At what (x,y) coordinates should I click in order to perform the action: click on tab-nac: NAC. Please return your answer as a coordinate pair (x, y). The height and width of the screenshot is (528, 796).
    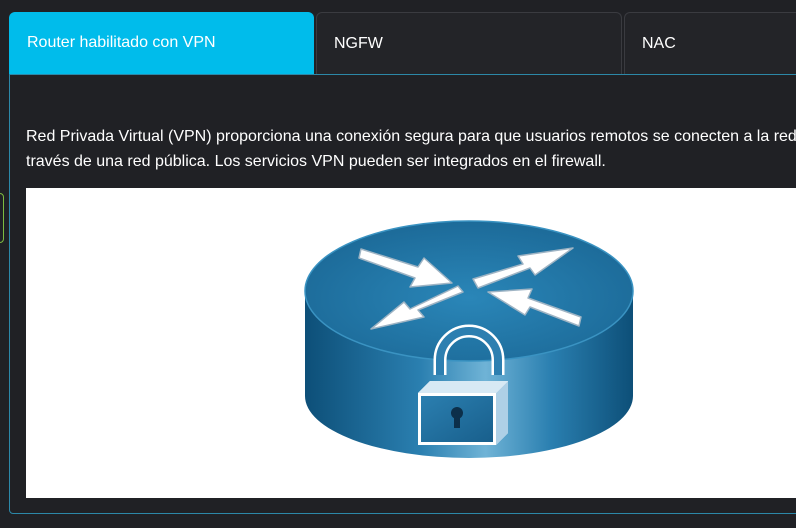
    Looking at the image, I should click on (710, 43).